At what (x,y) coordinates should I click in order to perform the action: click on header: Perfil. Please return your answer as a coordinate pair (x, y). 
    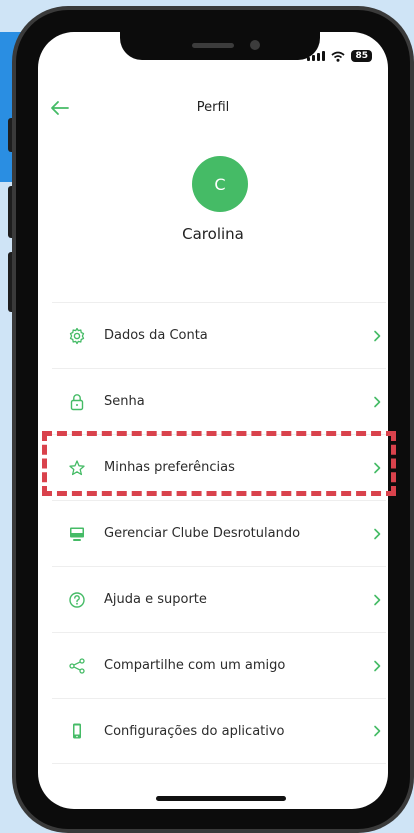
    Looking at the image, I should click on (213, 107).